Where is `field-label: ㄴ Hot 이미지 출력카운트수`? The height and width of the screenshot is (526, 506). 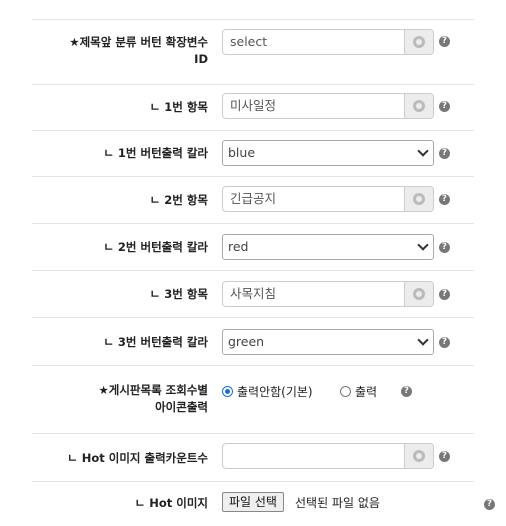 field-label: ㄴ Hot 이미지 출력카운트수 is located at coordinates (137, 458).